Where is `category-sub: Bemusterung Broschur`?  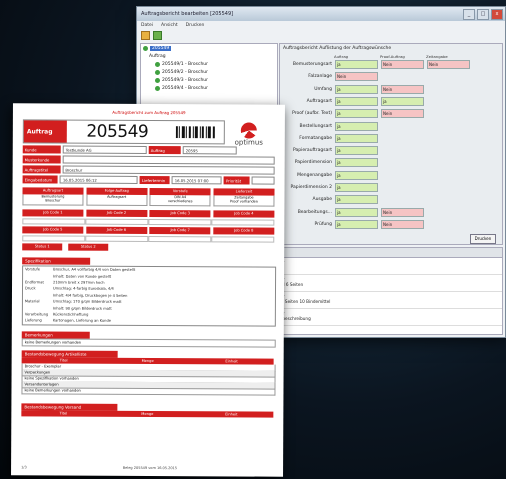 category-sub: Bemusterung Broschur is located at coordinates (53, 200).